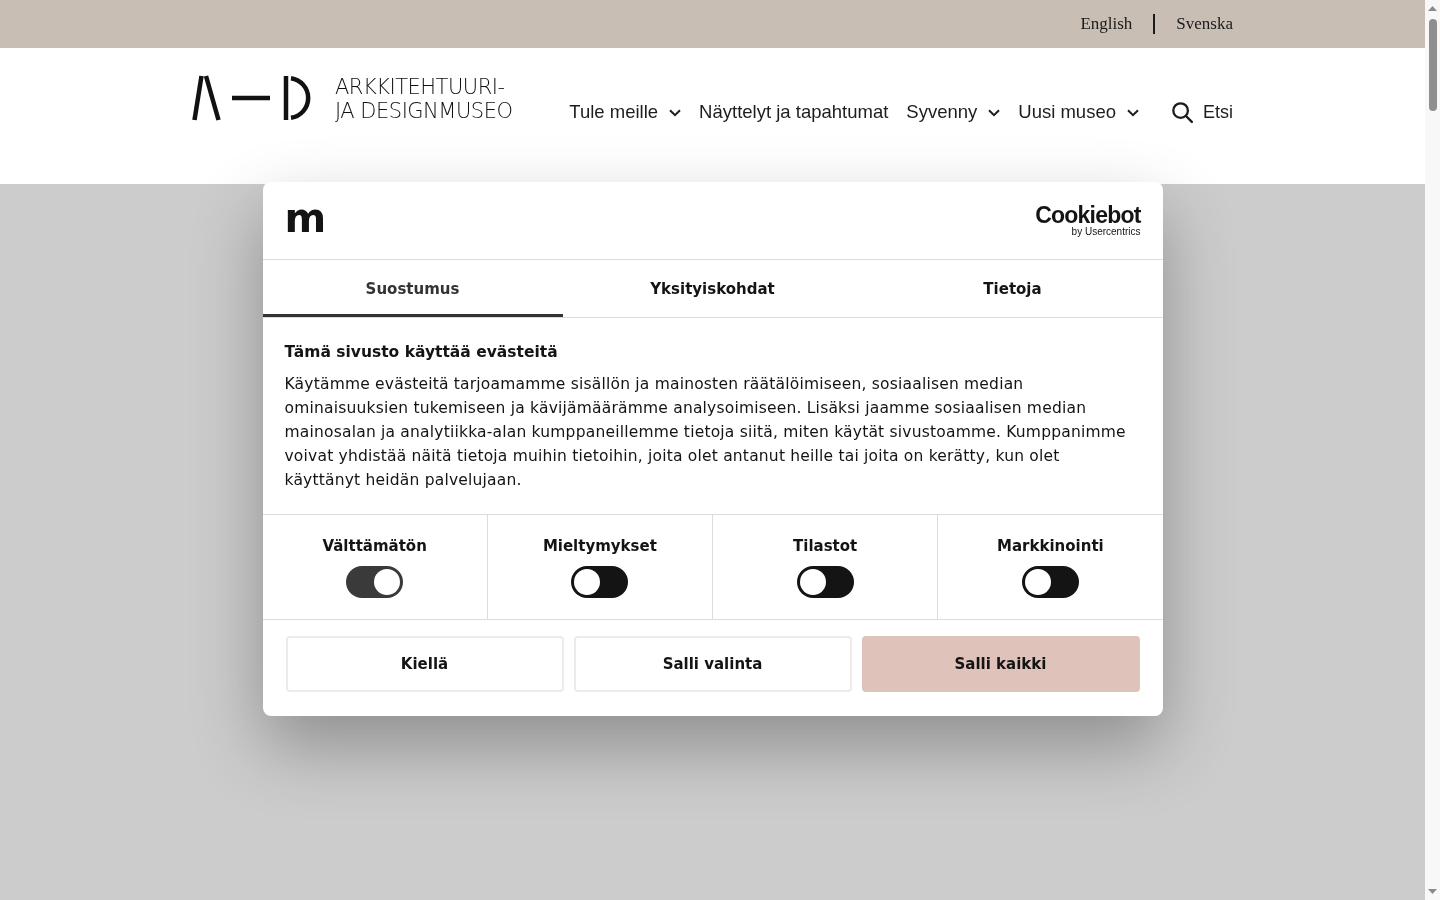 This screenshot has height=900, width=1440. Describe the element at coordinates (1432, 8) in the screenshot. I see `scroll-up-icon` at that location.